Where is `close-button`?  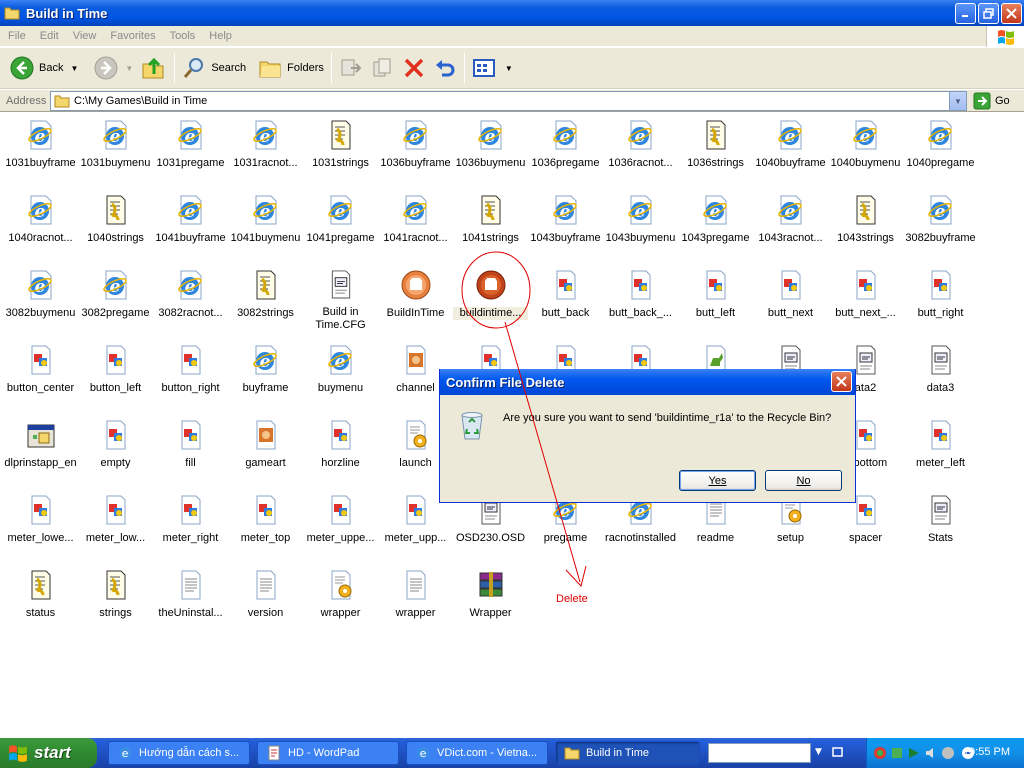 close-button is located at coordinates (1011, 13).